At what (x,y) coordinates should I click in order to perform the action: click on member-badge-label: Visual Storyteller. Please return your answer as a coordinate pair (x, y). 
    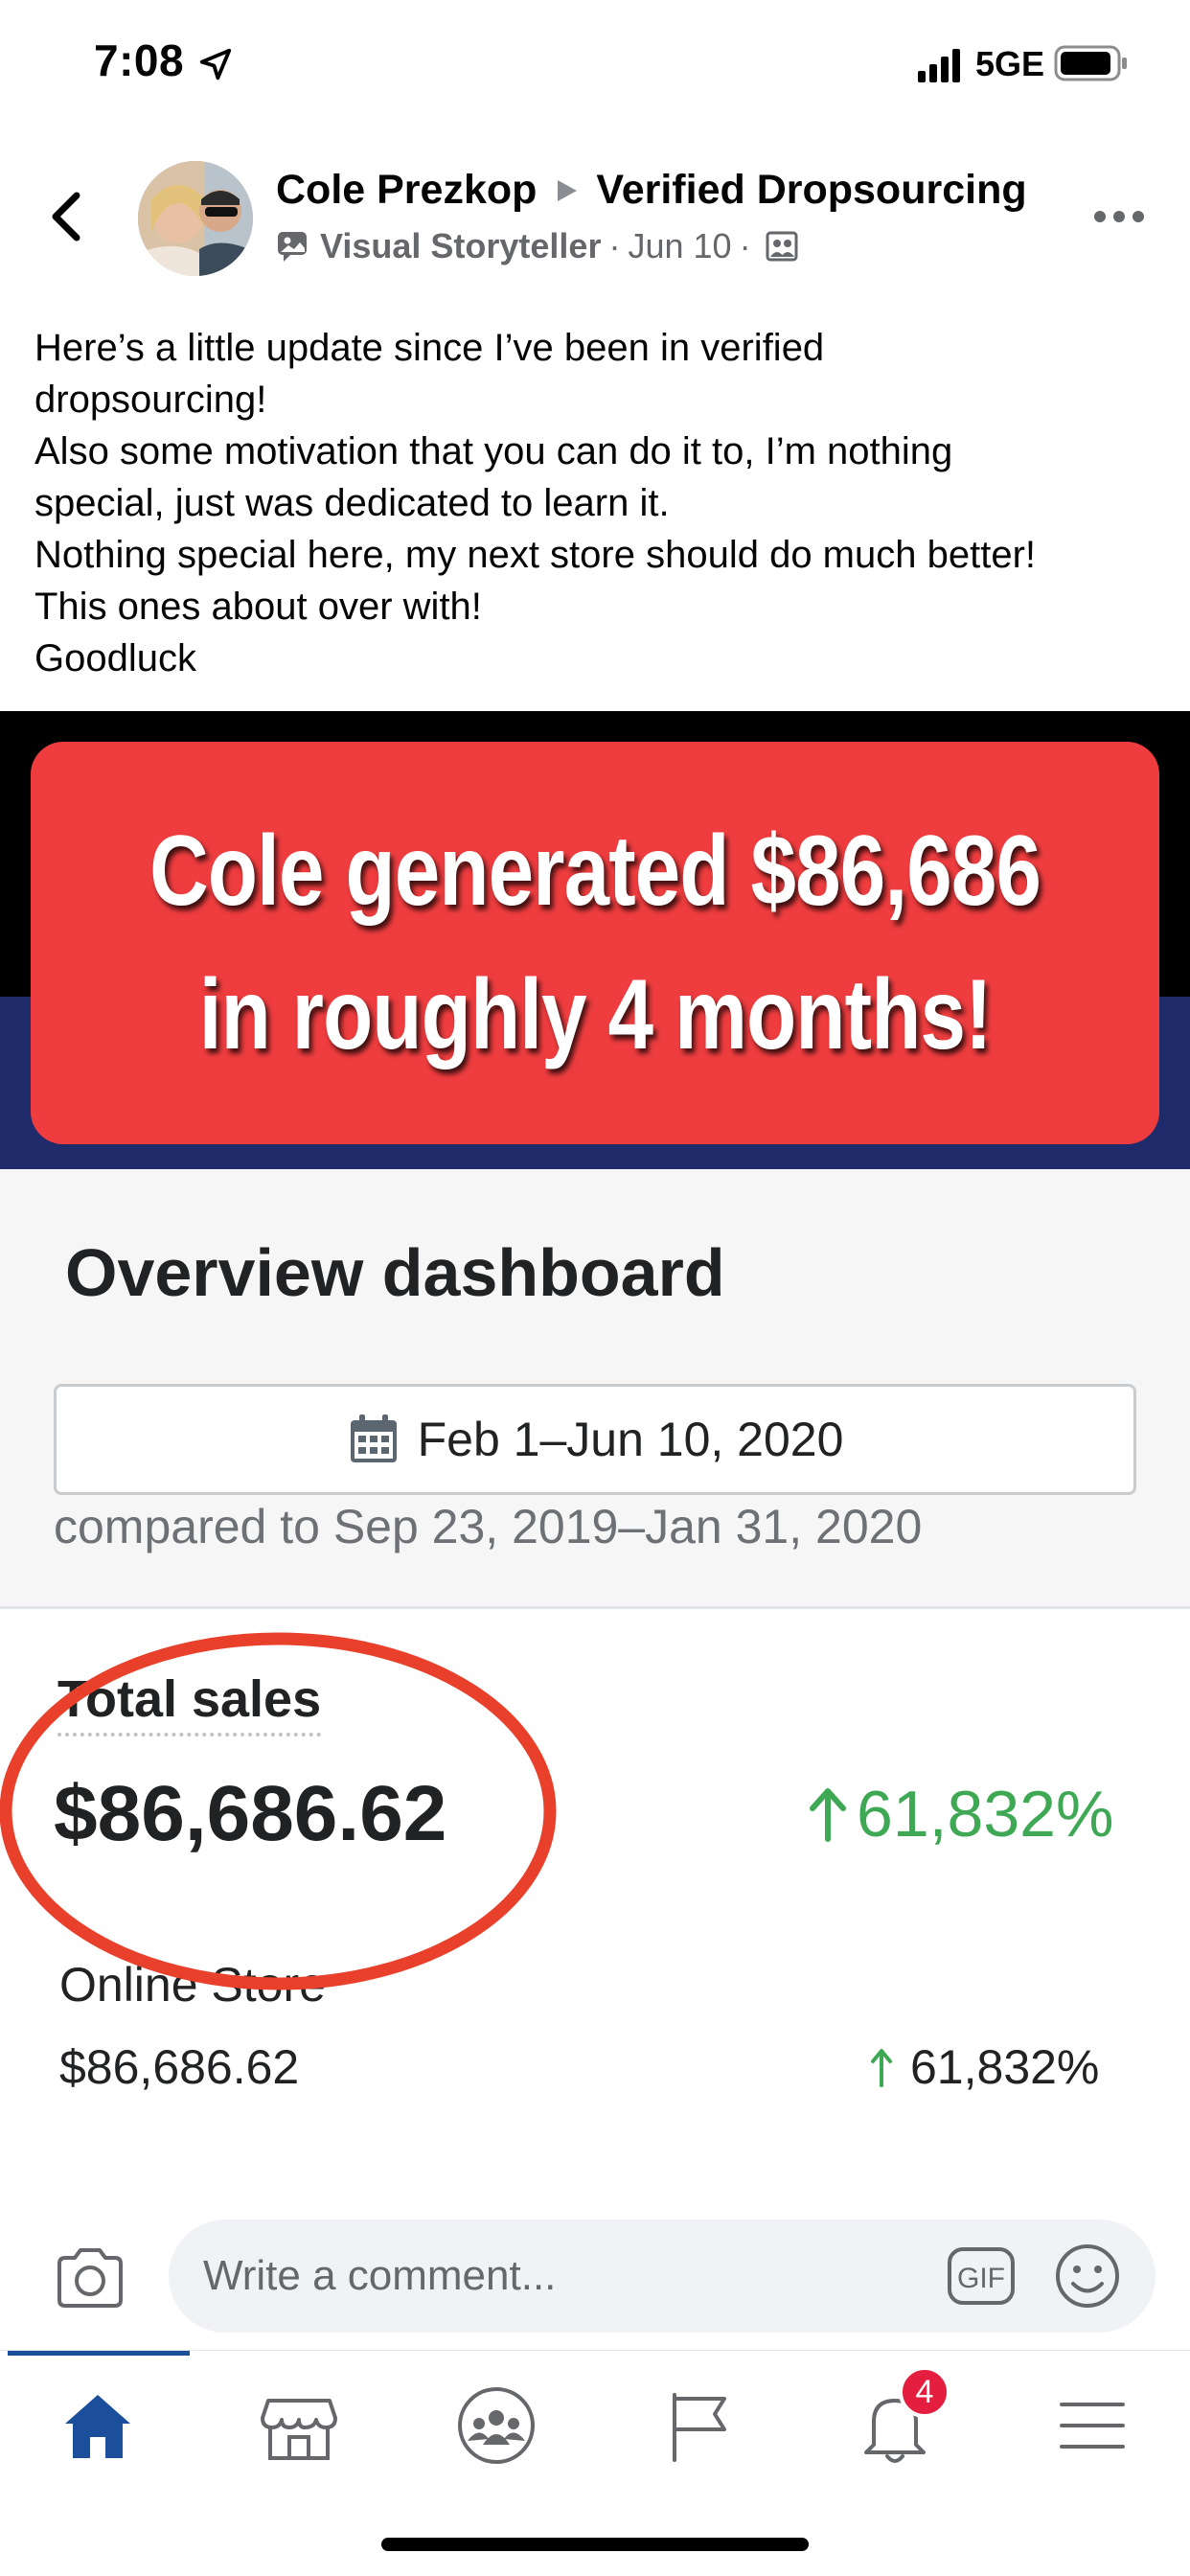
    Looking at the image, I should click on (460, 246).